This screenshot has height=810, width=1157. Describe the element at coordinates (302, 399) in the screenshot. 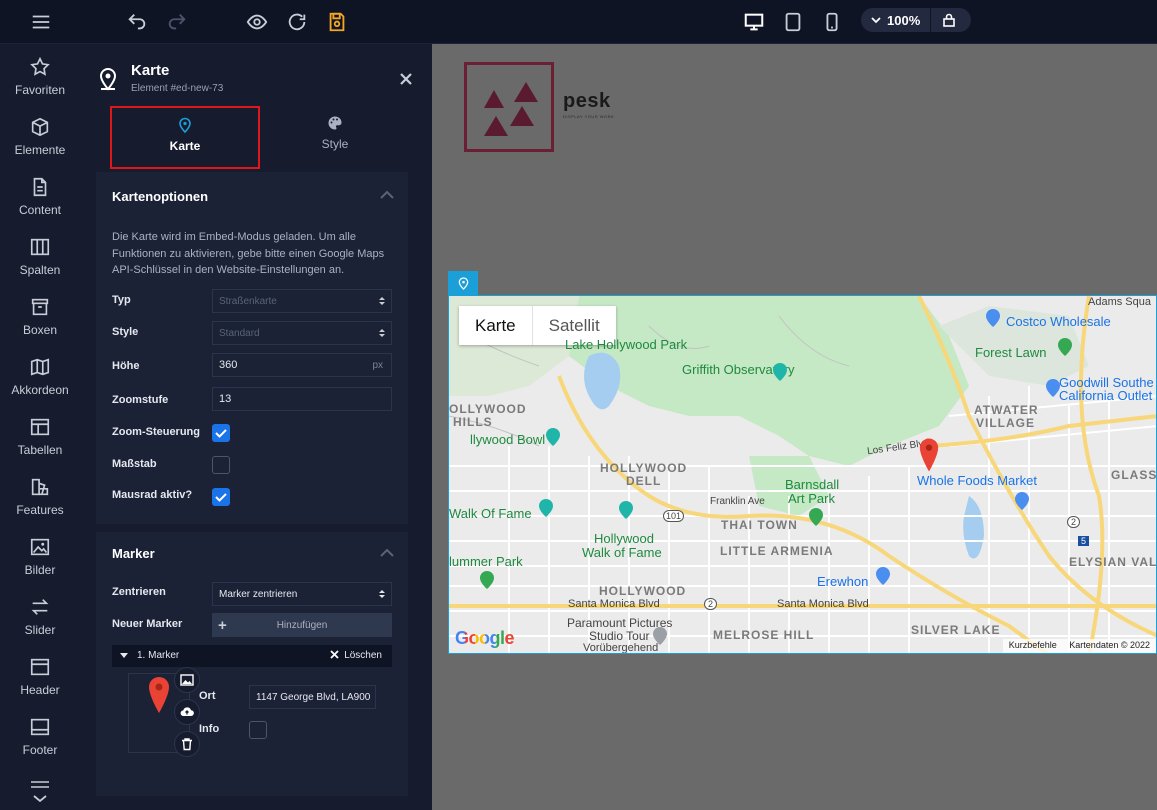

I see `zoomstufe-input: 13` at that location.